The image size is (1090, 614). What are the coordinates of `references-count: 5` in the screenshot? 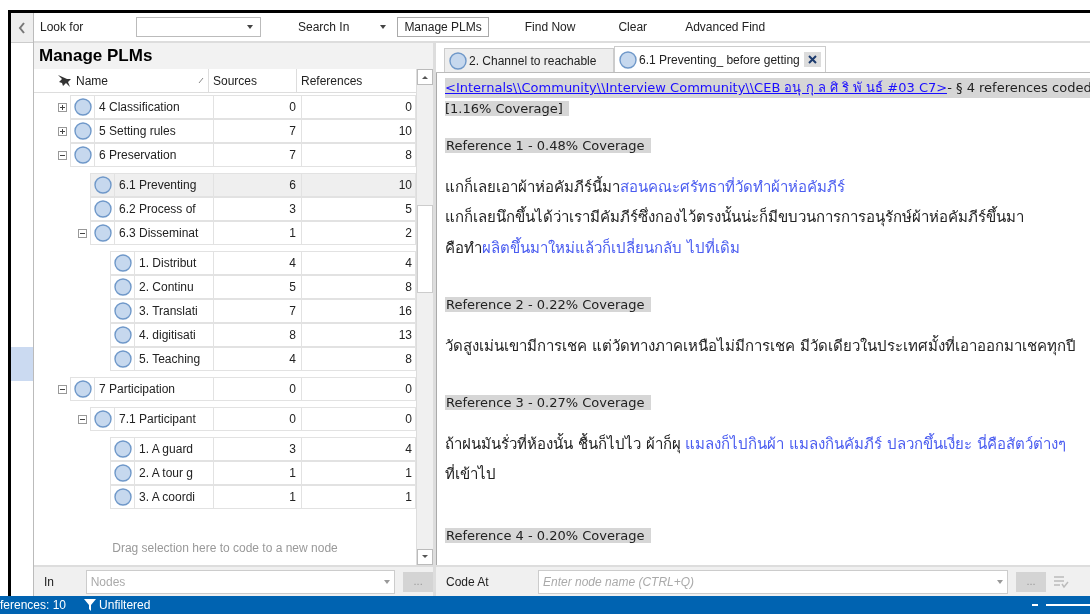 It's located at (408, 209).